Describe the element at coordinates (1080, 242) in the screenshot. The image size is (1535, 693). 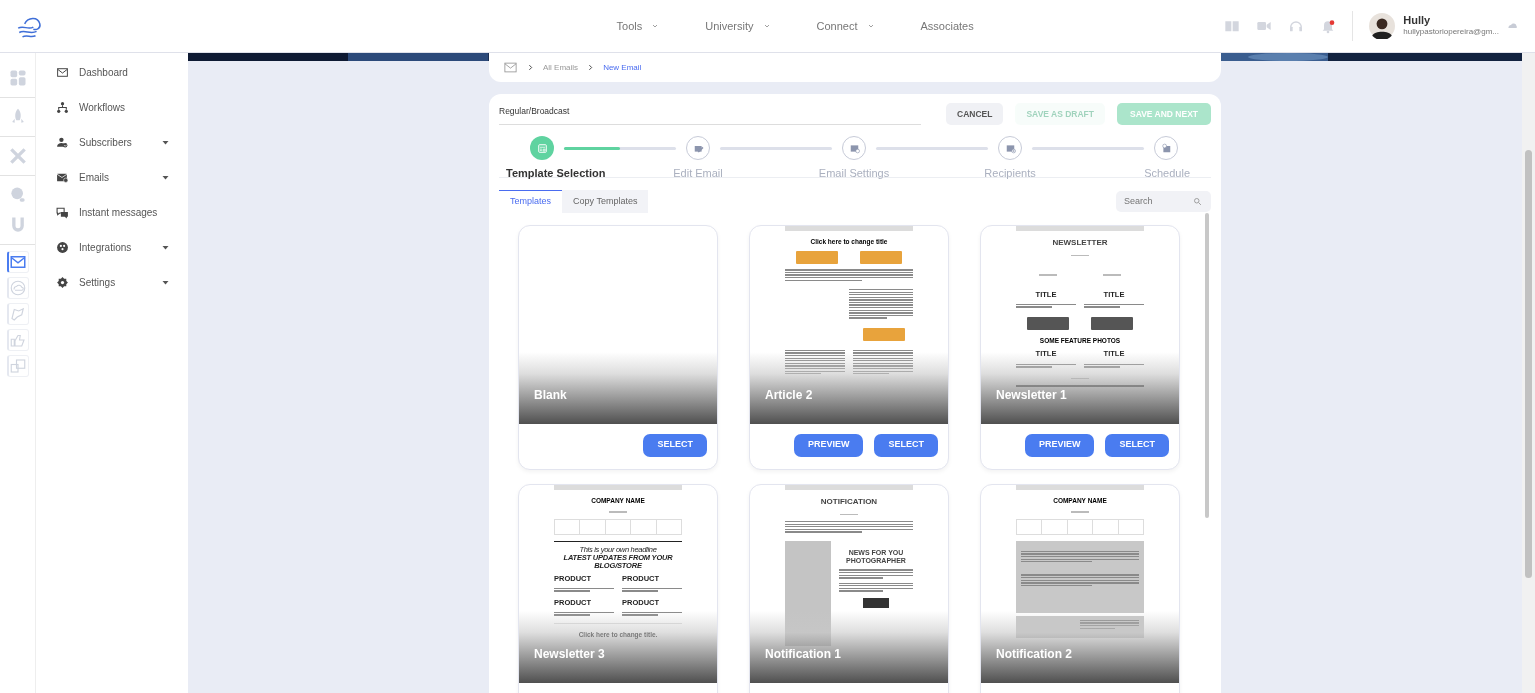
I see `preview-heading: NEWSLETTER` at that location.